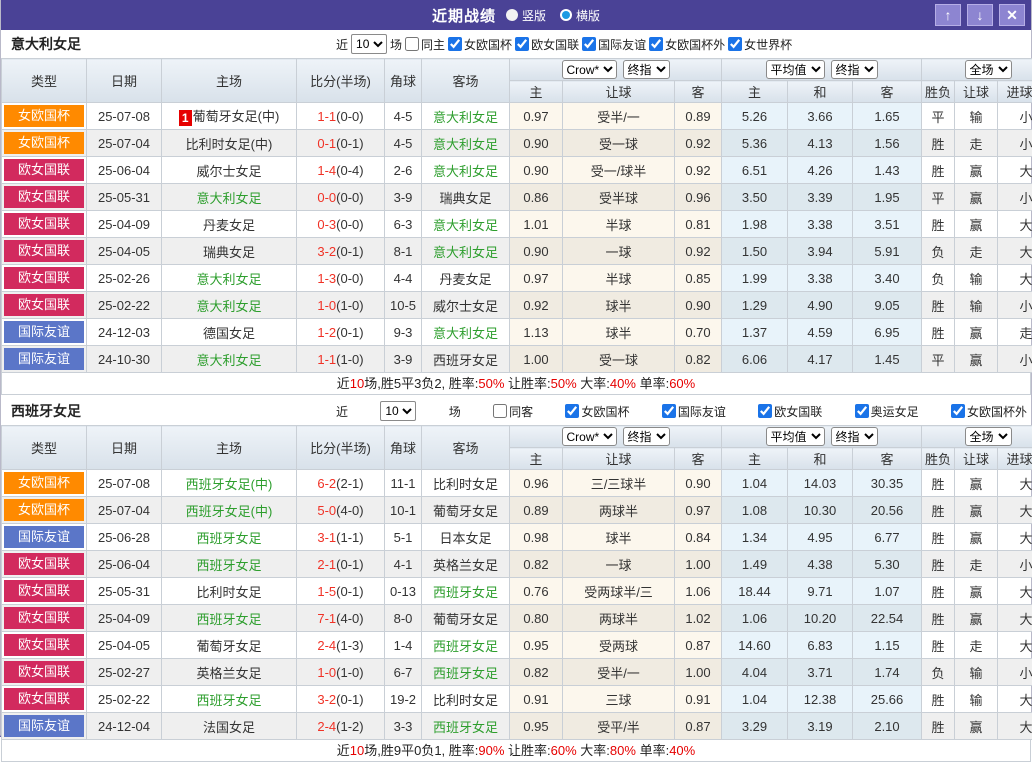 The width and height of the screenshot is (1032, 762). What do you see at coordinates (980, 15) in the screenshot?
I see `move-down-button: ↓` at bounding box center [980, 15].